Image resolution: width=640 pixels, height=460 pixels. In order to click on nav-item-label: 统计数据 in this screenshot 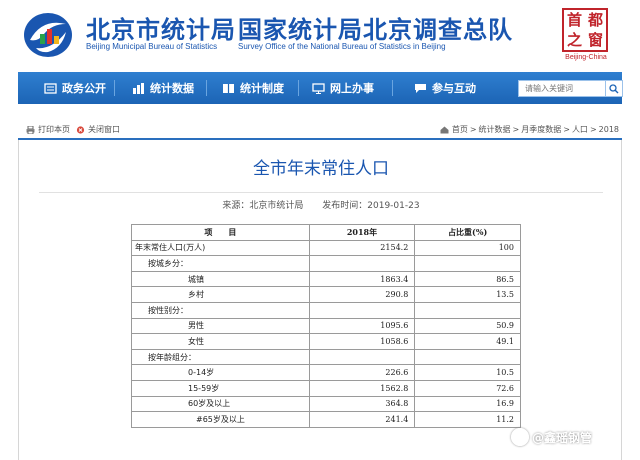, I will do `click(172, 88)`.